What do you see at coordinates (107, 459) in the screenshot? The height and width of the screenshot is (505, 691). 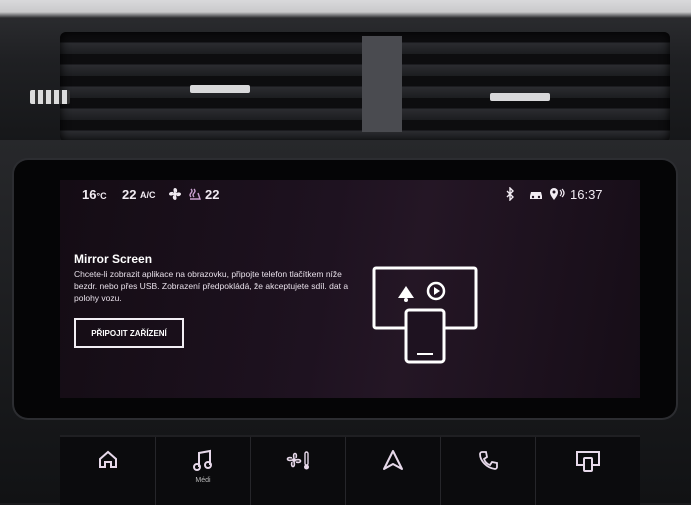 I see `home-icon` at bounding box center [107, 459].